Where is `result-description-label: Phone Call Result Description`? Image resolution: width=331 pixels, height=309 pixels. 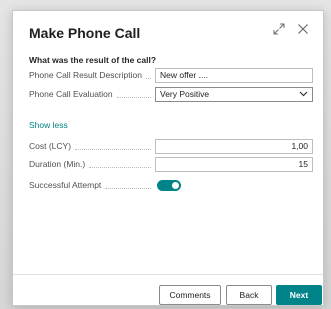
result-description-label: Phone Call Result Description is located at coordinates (92, 75).